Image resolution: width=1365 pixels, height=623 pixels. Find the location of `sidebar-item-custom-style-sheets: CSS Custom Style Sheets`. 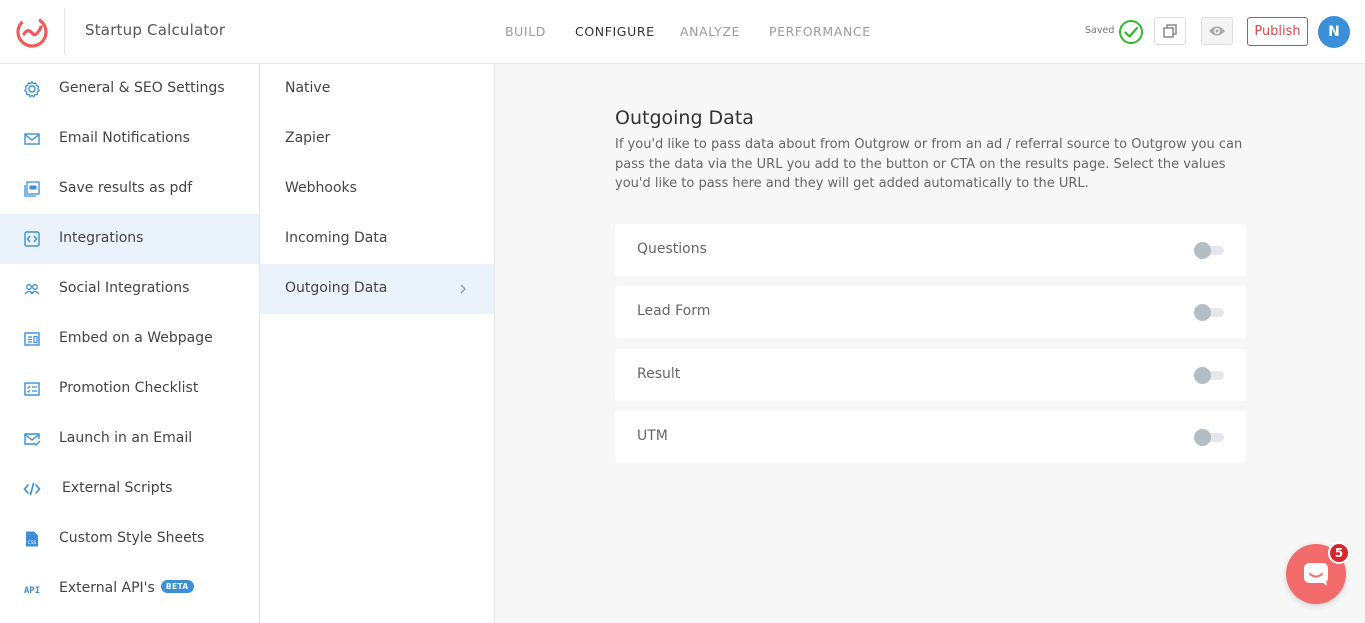

sidebar-item-custom-style-sheets: CSS Custom Style Sheets is located at coordinates (129, 539).